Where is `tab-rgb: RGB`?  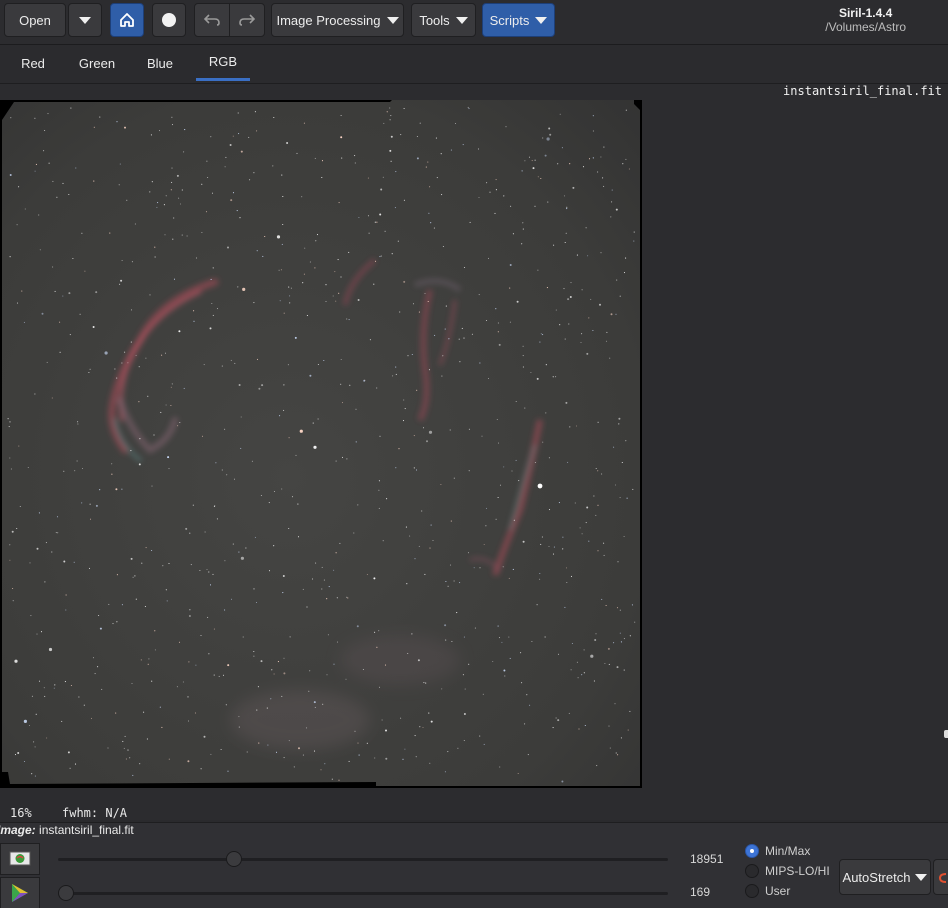
tab-rgb: RGB is located at coordinates (223, 63).